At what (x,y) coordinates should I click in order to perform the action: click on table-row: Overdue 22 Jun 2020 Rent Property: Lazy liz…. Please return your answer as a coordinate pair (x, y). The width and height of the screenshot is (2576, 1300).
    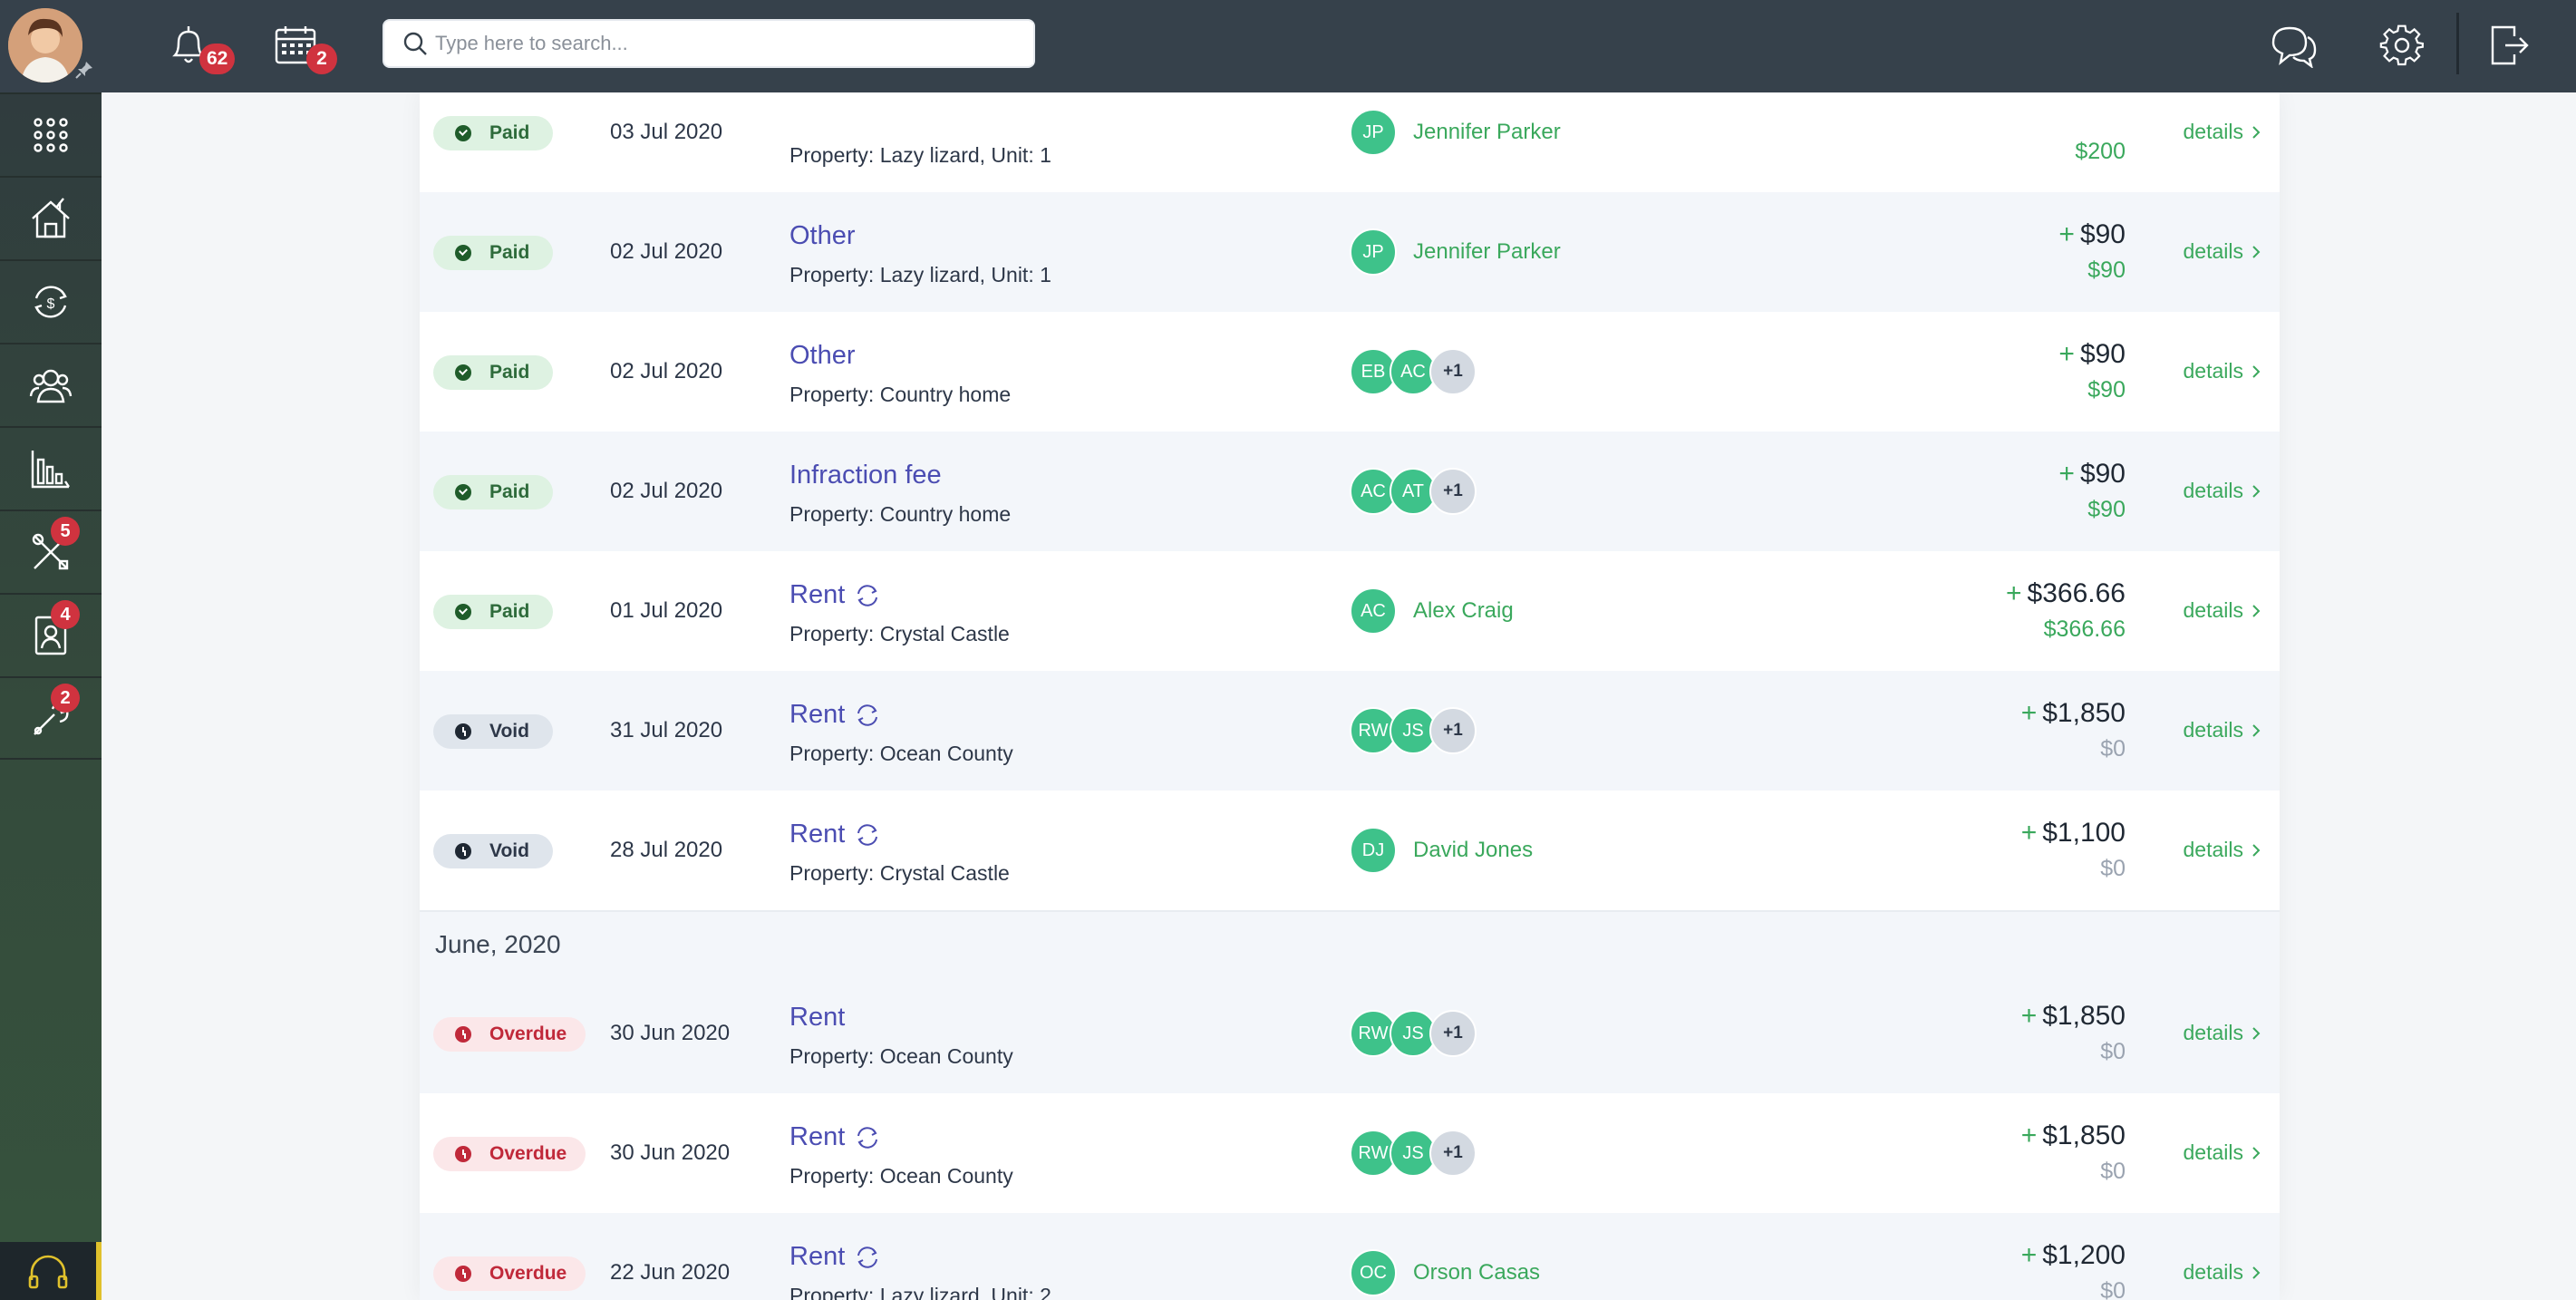
    Looking at the image, I should click on (1350, 1256).